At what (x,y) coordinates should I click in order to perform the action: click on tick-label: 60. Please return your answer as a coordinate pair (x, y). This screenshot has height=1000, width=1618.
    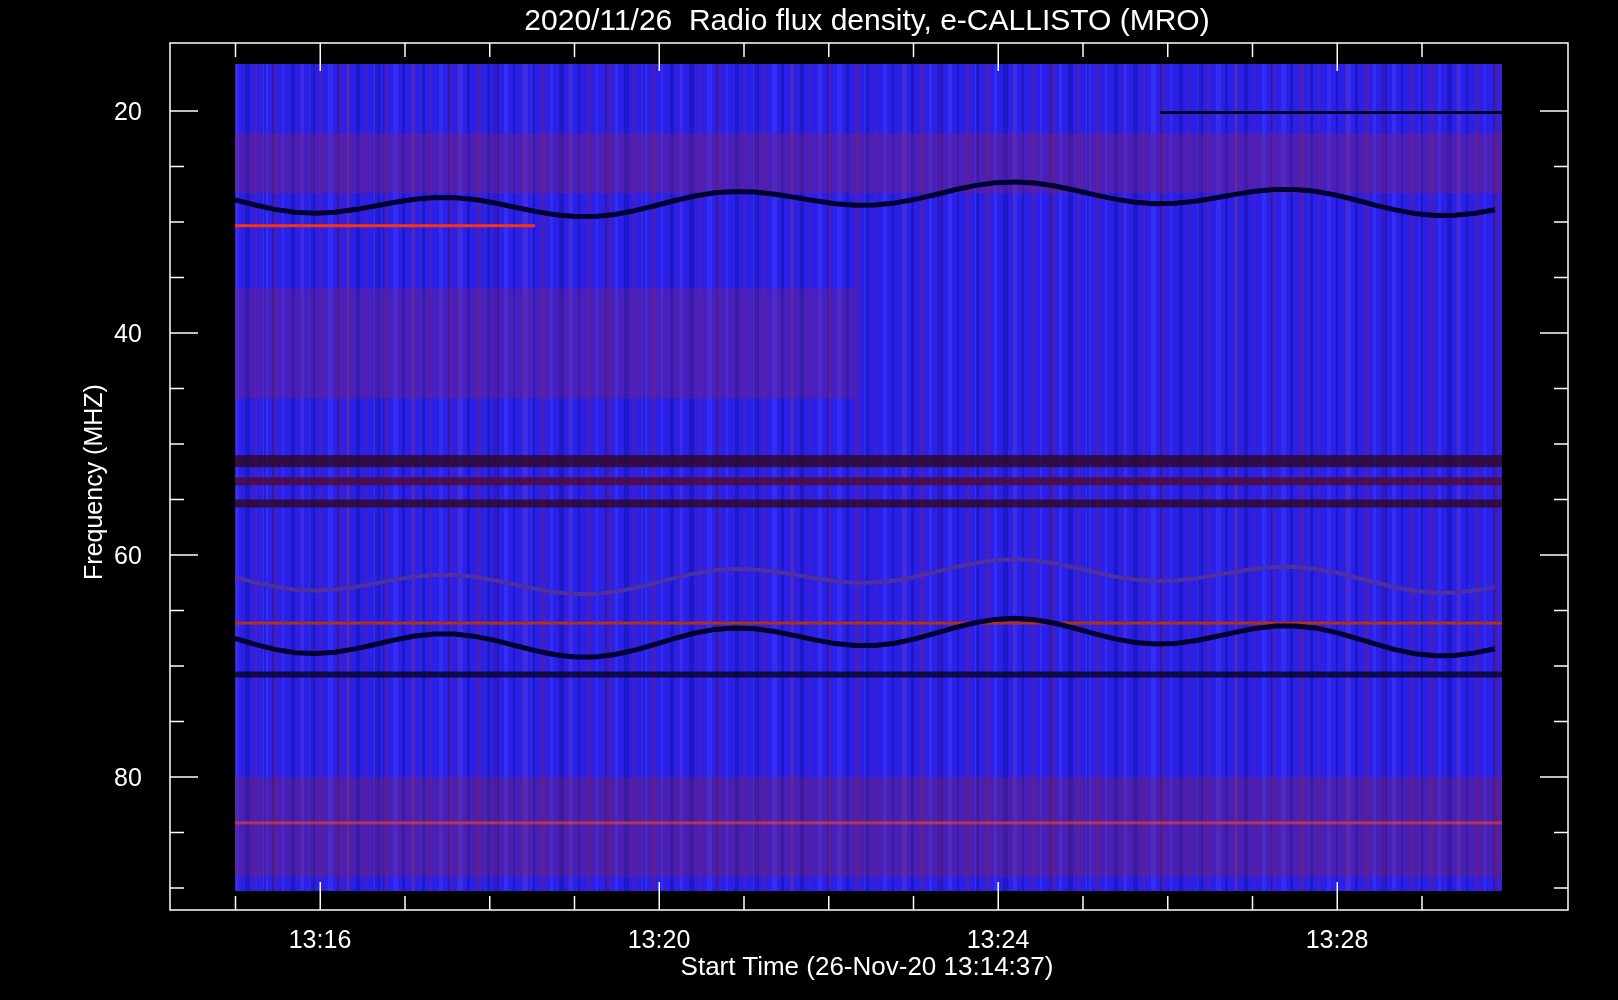
    Looking at the image, I should click on (128, 555).